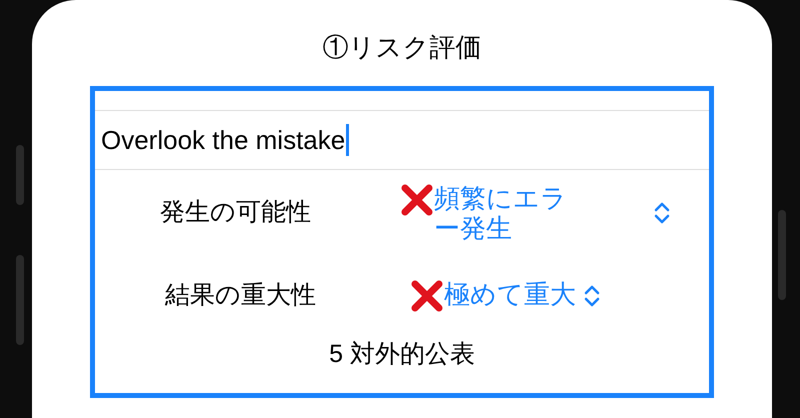  I want to click on text-input-field: Overlook the mistake, so click(402, 140).